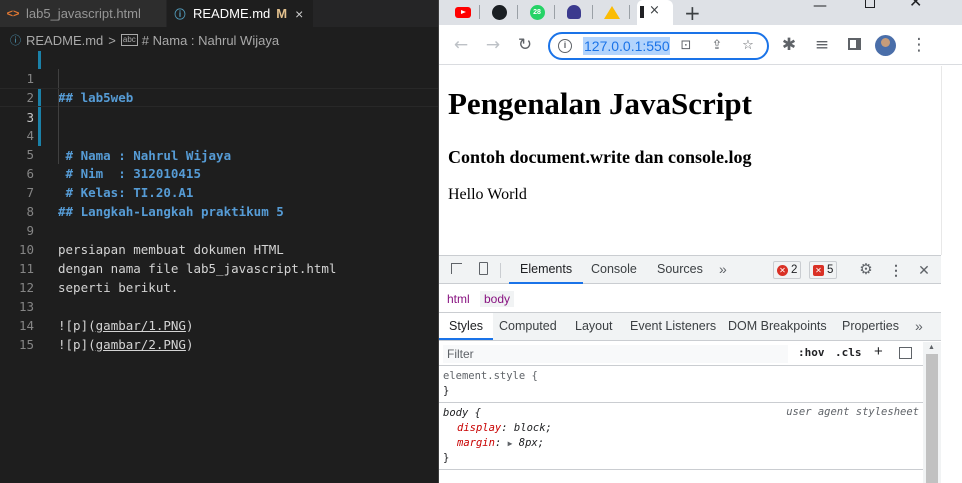 The width and height of the screenshot is (962, 483). What do you see at coordinates (782, 270) in the screenshot?
I see `error-icon: ✕` at bounding box center [782, 270].